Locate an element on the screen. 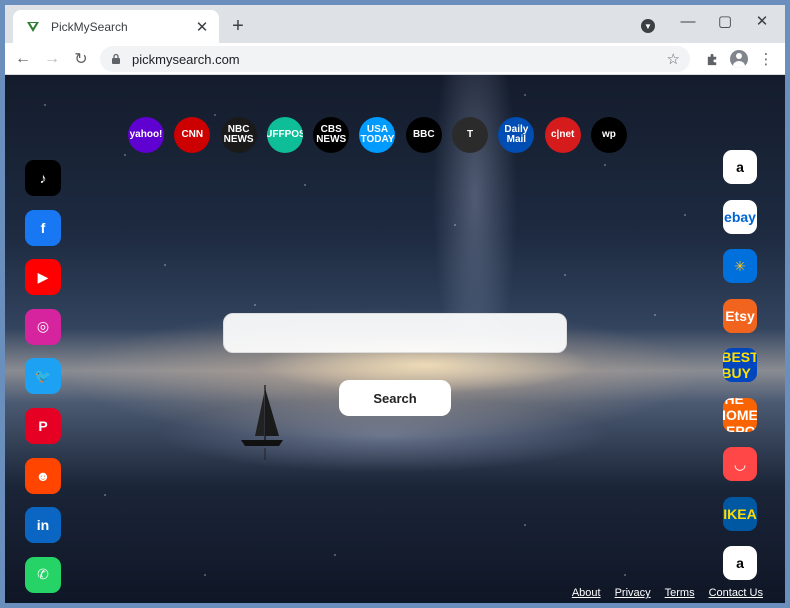 The height and width of the screenshot is (608, 790). reddit-shortcut-icon: ☻ is located at coordinates (43, 475).